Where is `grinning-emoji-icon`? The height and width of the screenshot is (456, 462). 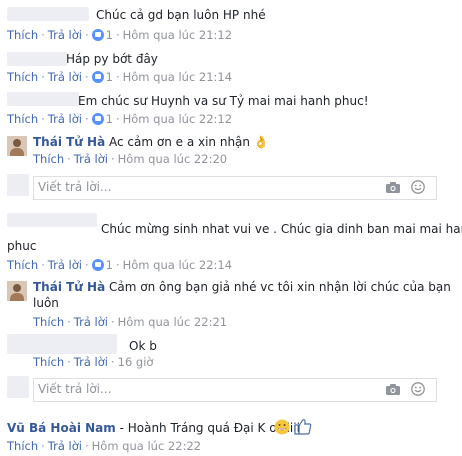
grinning-emoji-icon is located at coordinates (282, 427).